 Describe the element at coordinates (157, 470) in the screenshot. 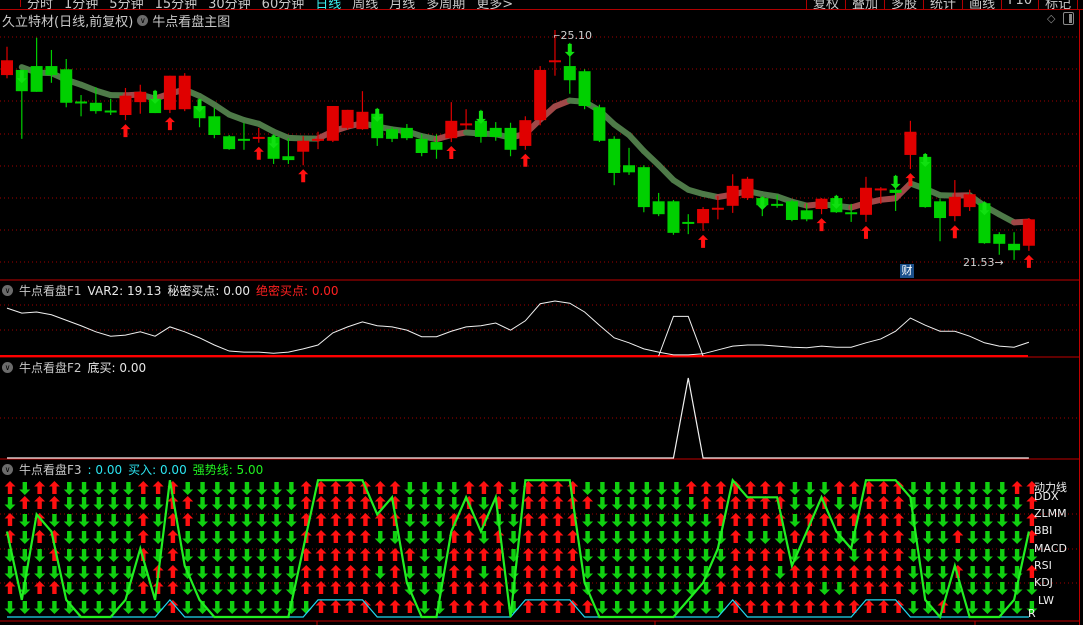

I see `f3-buy: 买入: 0.00` at that location.